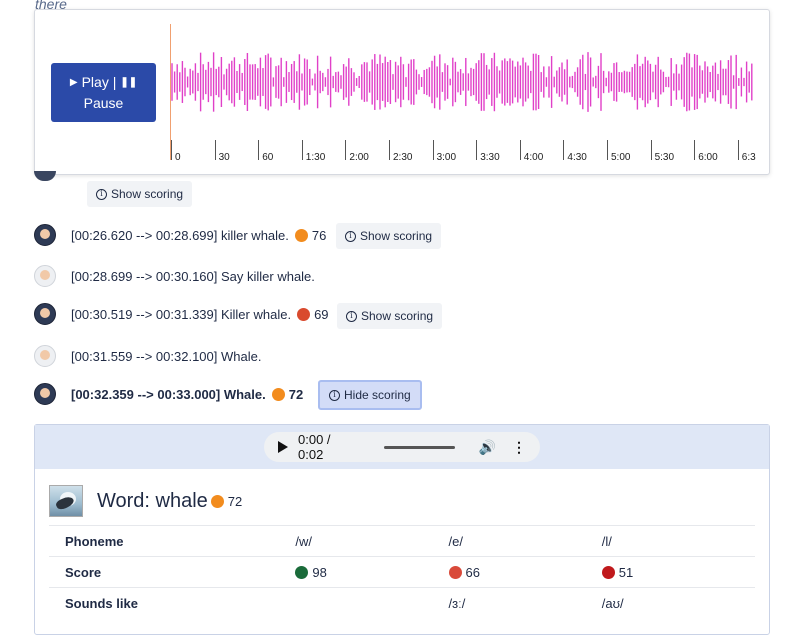  Describe the element at coordinates (664, 157) in the screenshot. I see `timeline-label: 5:30` at that location.